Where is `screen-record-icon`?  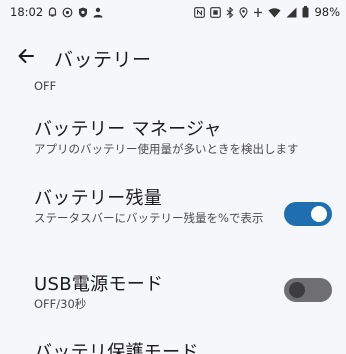 screen-record-icon is located at coordinates (216, 12).